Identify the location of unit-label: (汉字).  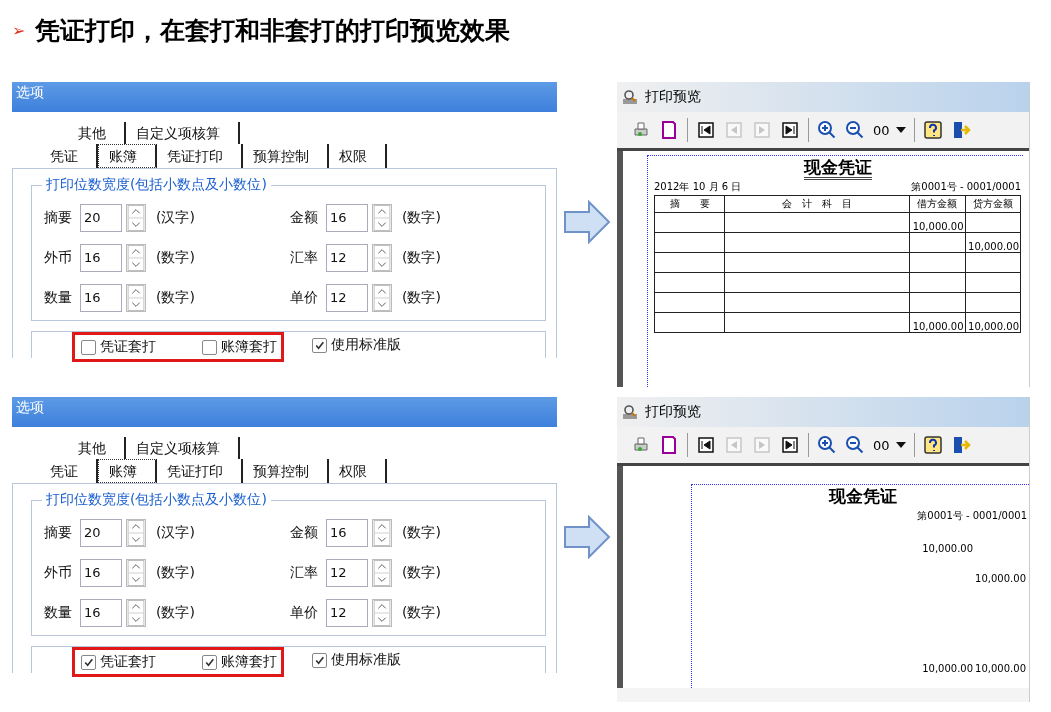
(175, 218).